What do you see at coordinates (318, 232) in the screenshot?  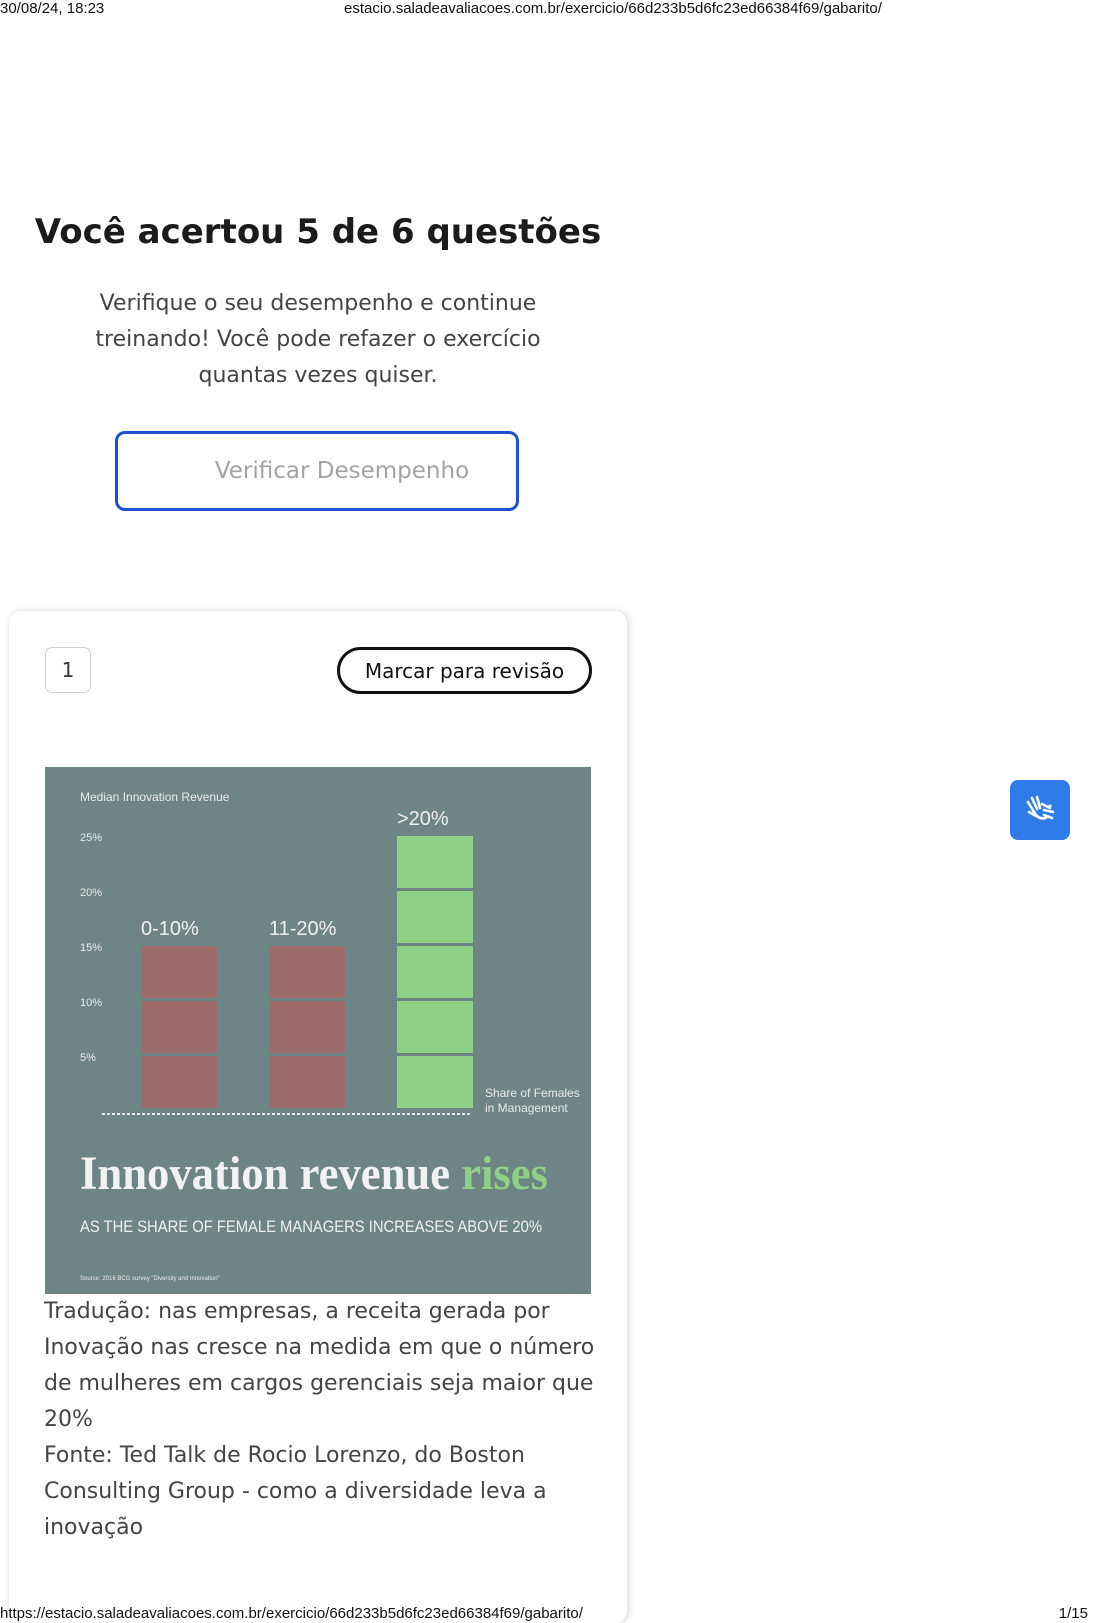 I see `result-title: Você acertou 5 de 6 questões` at bounding box center [318, 232].